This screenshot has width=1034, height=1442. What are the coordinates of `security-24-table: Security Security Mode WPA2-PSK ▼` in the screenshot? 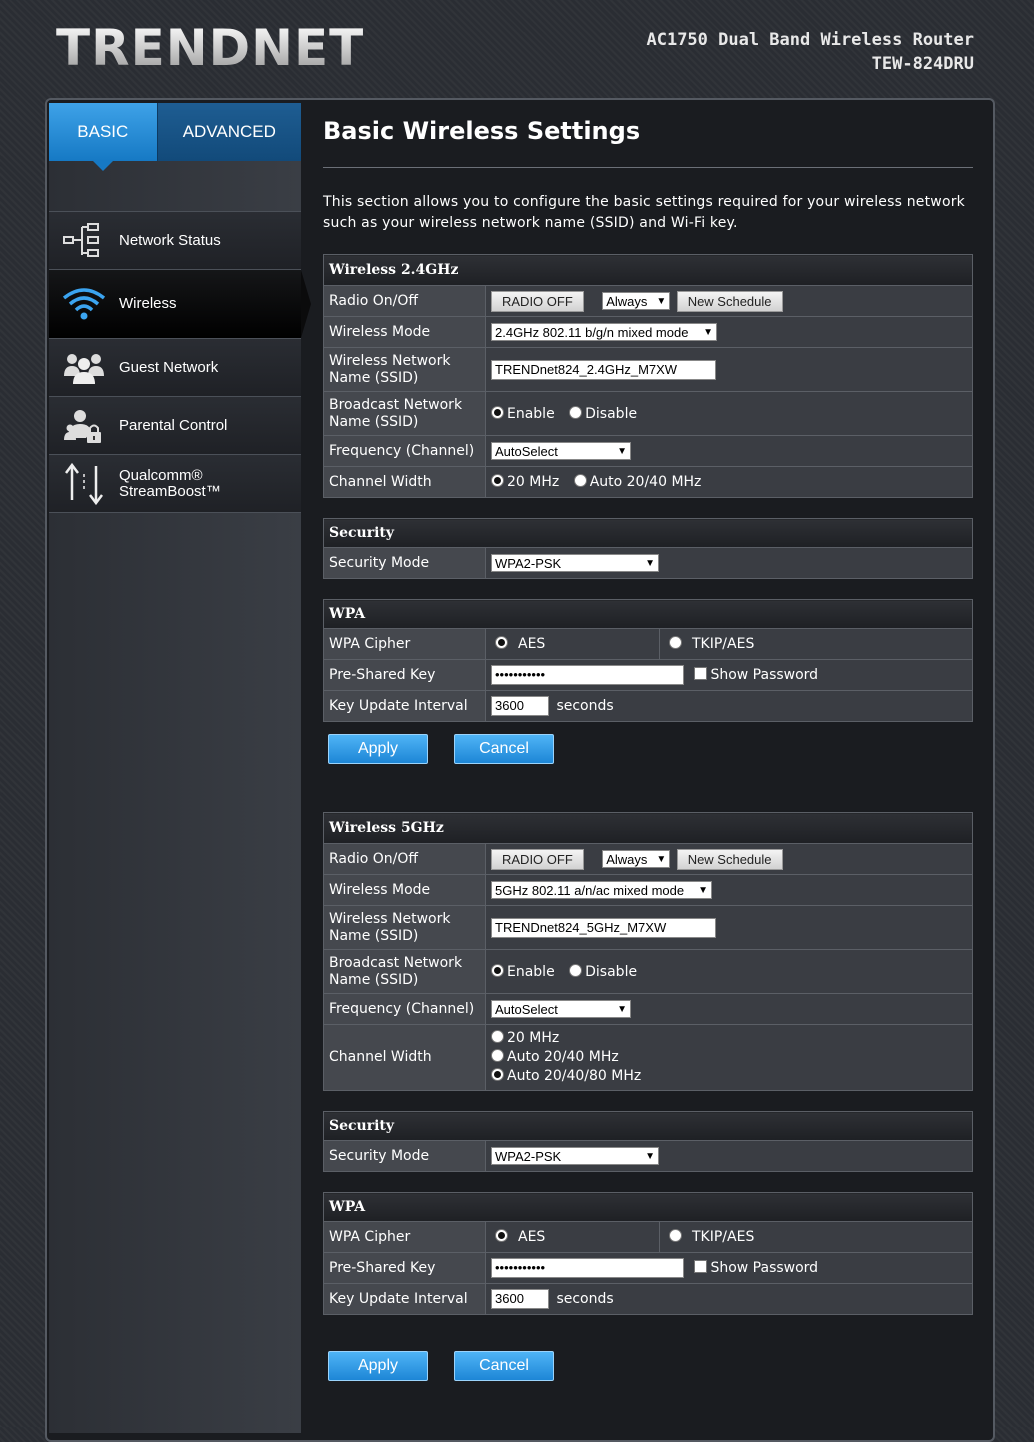 It's located at (648, 548).